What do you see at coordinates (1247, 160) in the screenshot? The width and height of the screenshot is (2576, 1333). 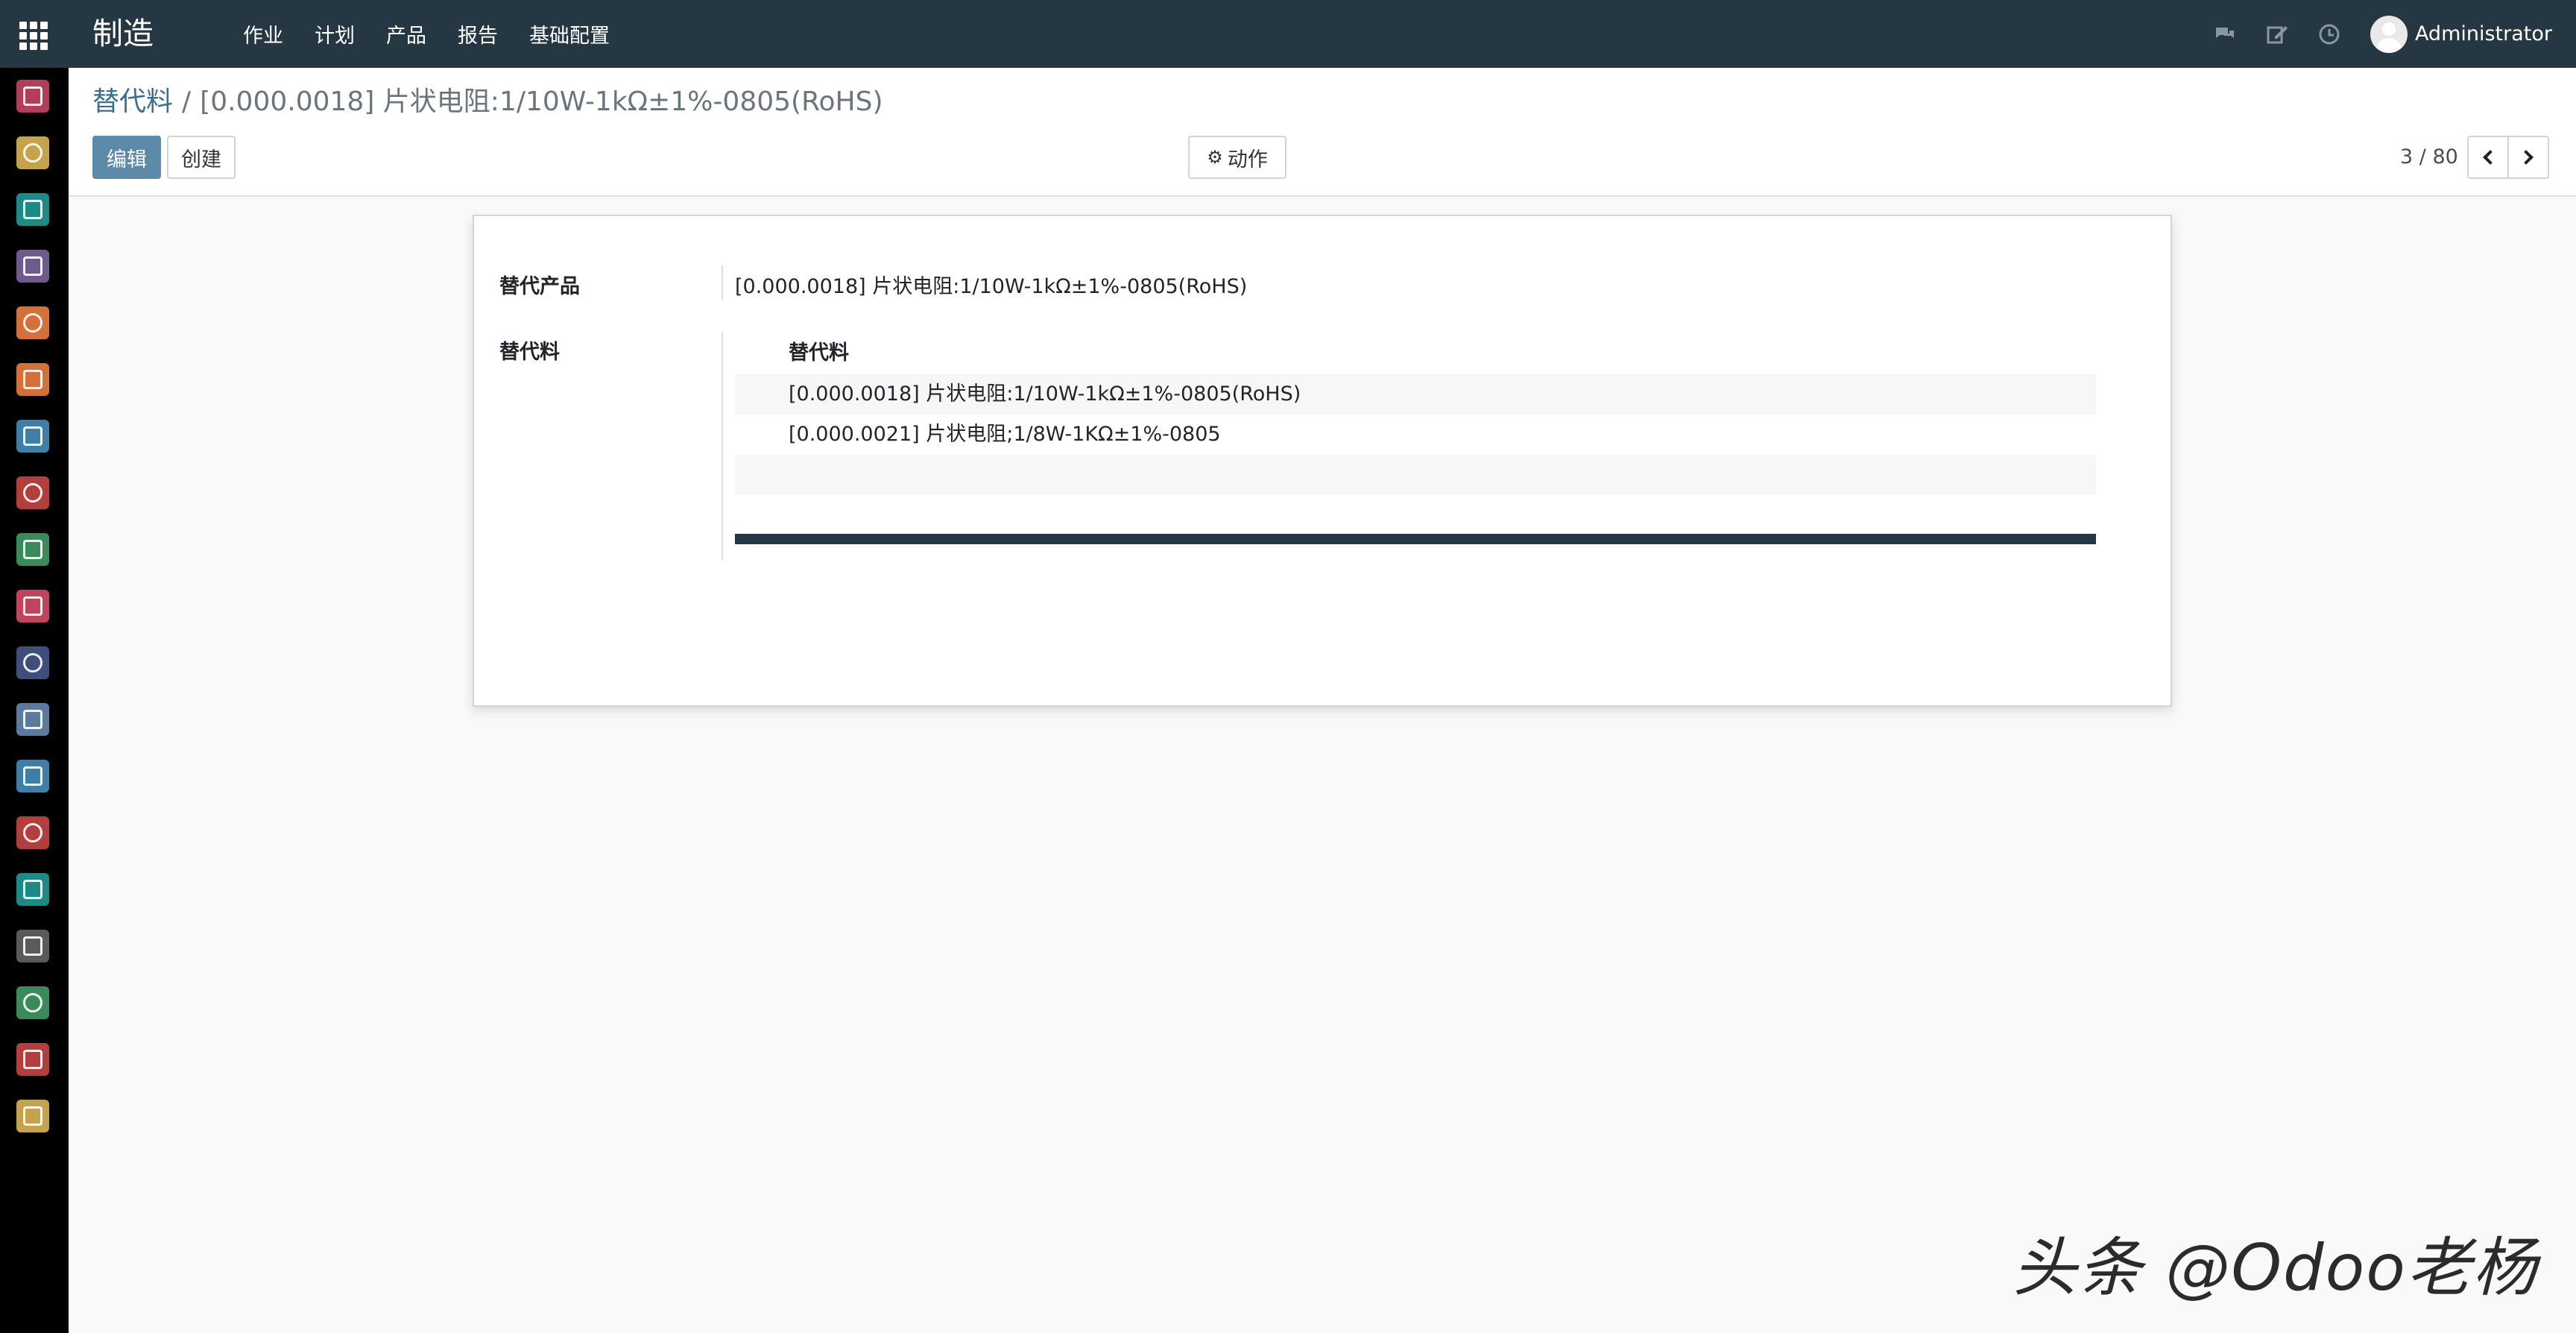 I see `action-button-label: 动作` at bounding box center [1247, 160].